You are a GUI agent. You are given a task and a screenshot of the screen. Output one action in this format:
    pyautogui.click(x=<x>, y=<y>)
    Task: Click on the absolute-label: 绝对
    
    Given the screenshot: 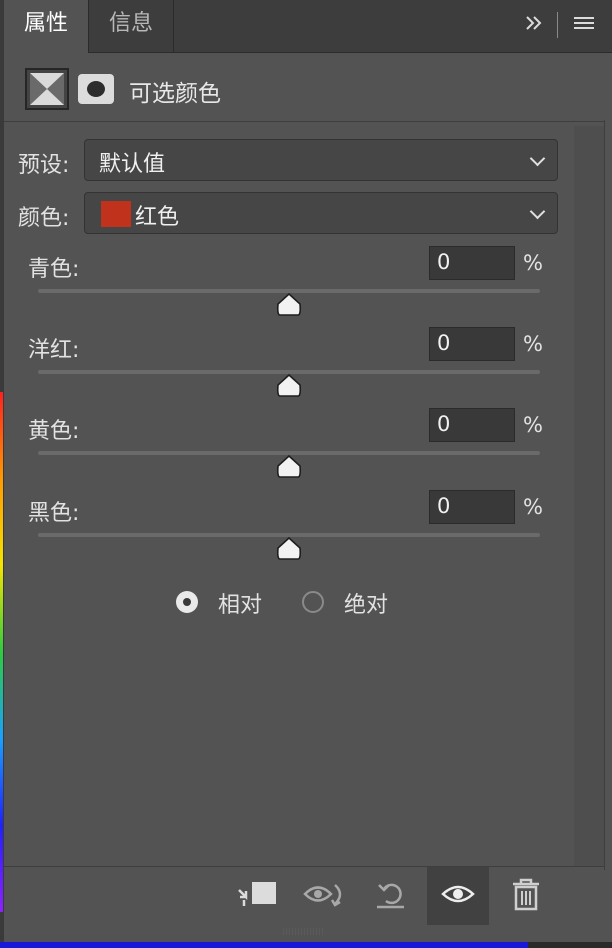 What is the action you would take?
    pyautogui.click(x=366, y=603)
    